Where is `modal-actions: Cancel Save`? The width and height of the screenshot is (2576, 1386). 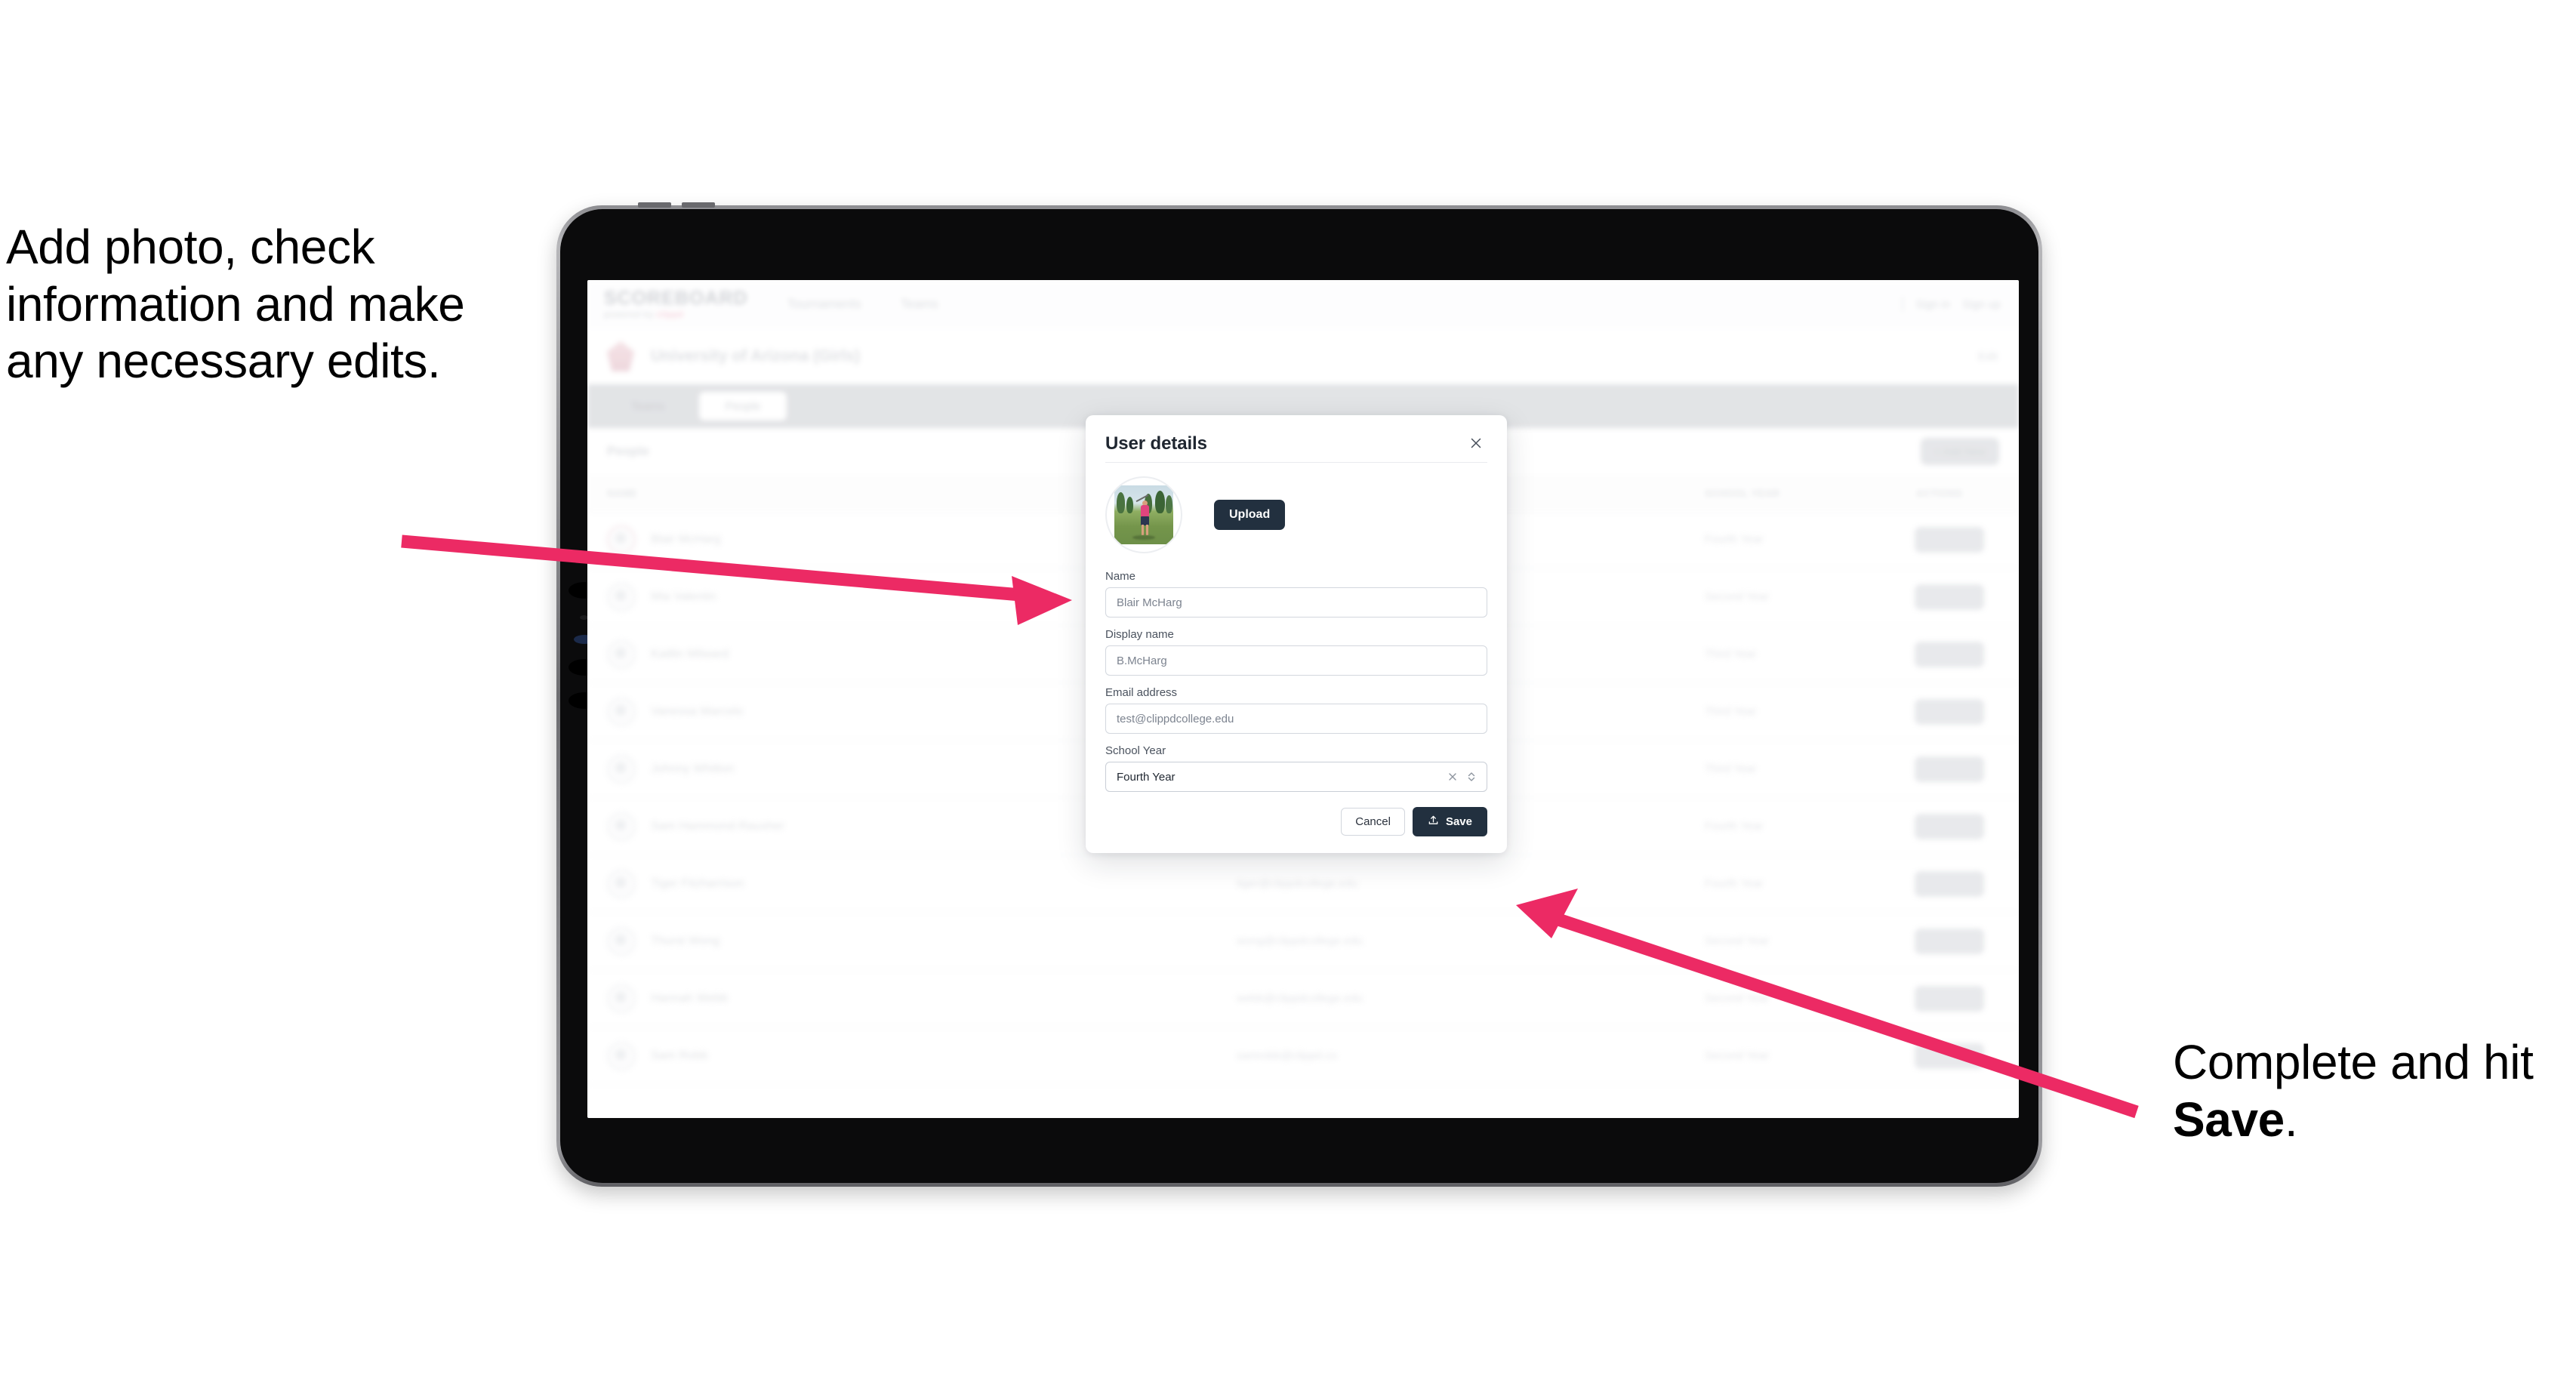
modal-actions: Cancel Save is located at coordinates (1296, 821).